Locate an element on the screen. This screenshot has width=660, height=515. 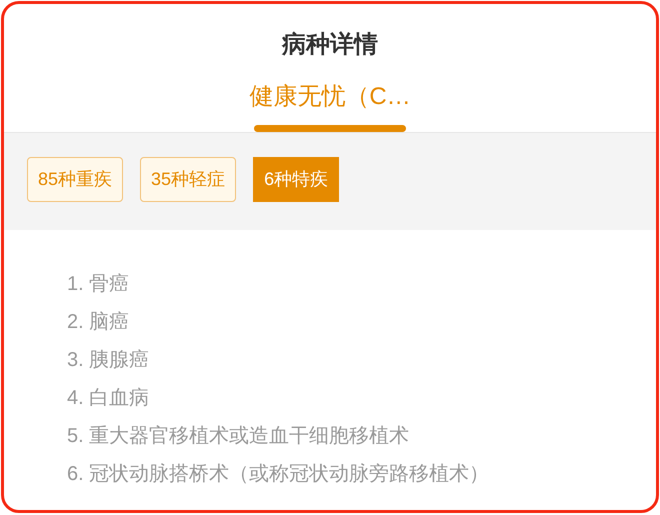
disease-item: 4. 白血病 is located at coordinates (108, 398).